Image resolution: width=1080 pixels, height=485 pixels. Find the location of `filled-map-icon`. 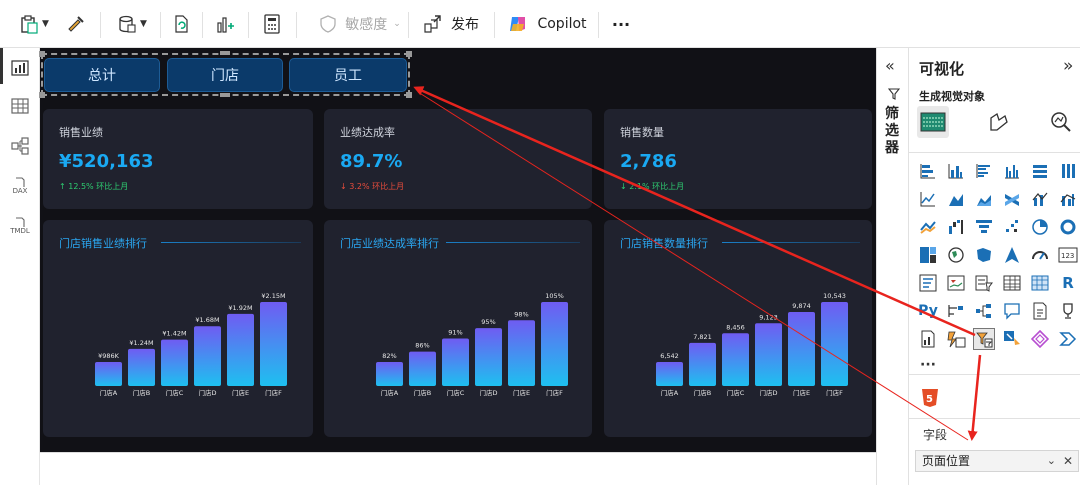

filled-map-icon is located at coordinates (984, 255).